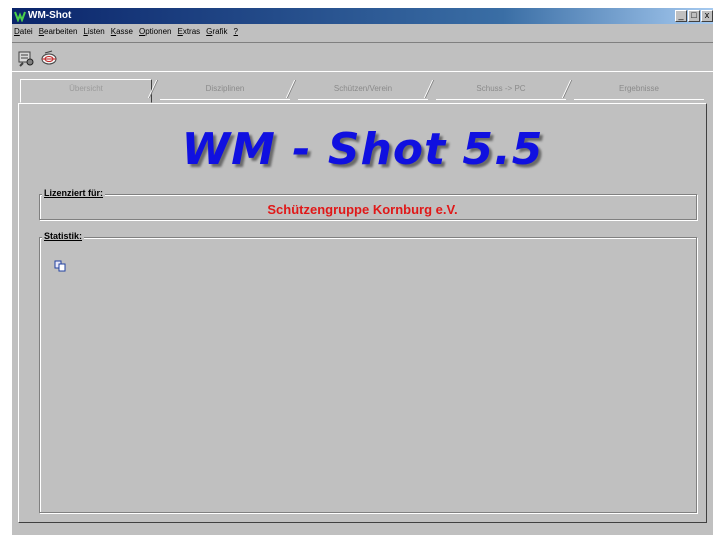 The height and width of the screenshot is (535, 713). Describe the element at coordinates (681, 16) in the screenshot. I see `minimize-button: _` at that location.